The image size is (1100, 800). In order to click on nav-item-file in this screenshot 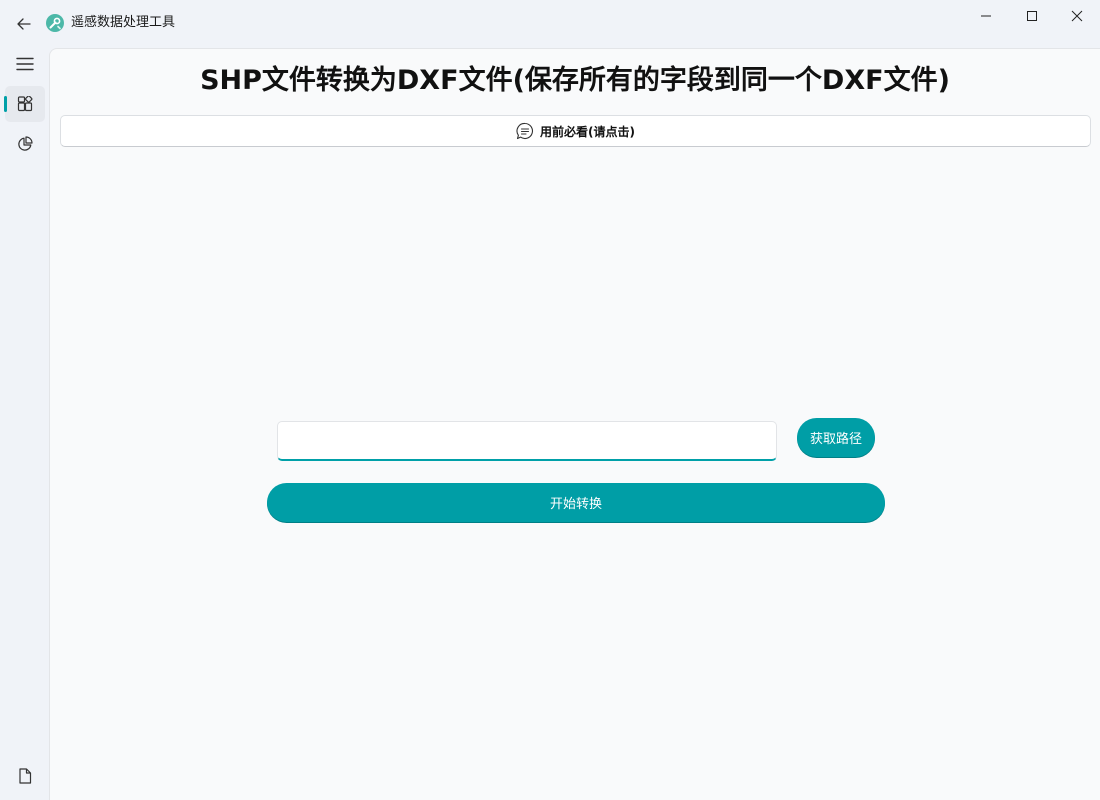, I will do `click(25, 776)`.